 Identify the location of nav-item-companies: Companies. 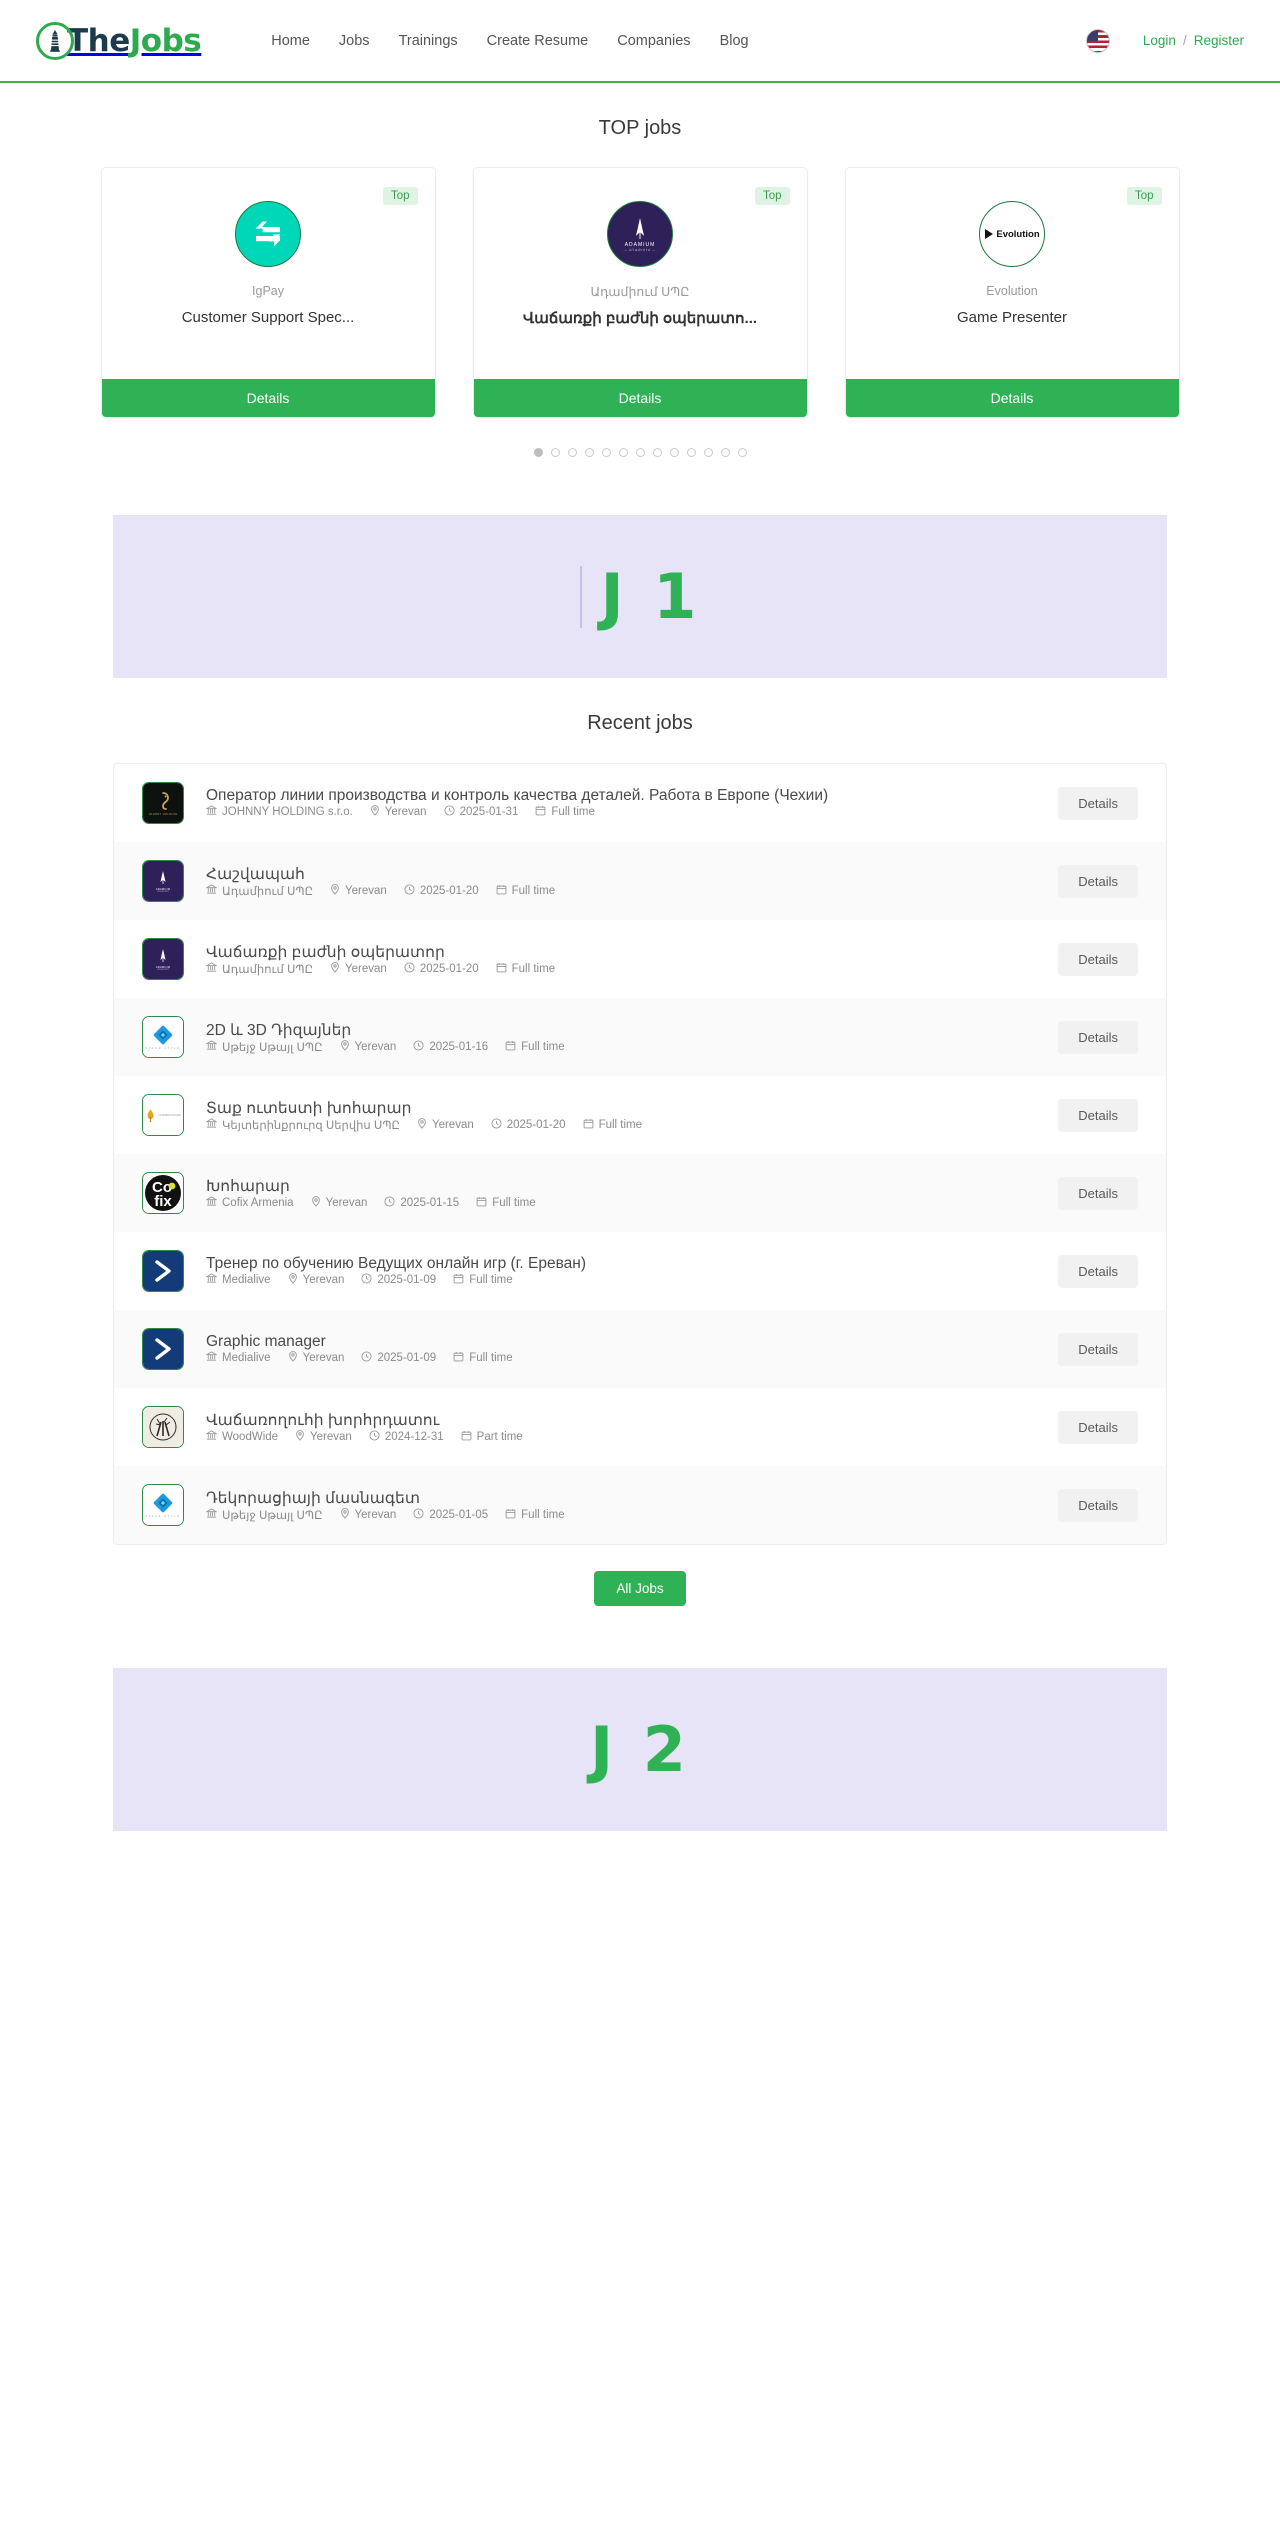
(653, 41).